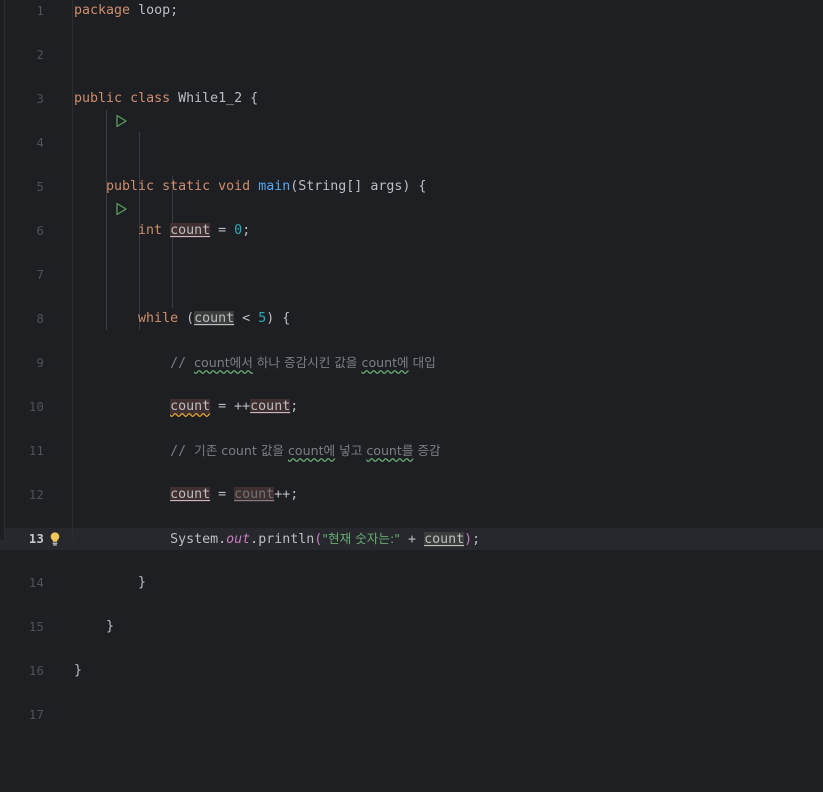  I want to click on gutter-divider, so click(72, 270).